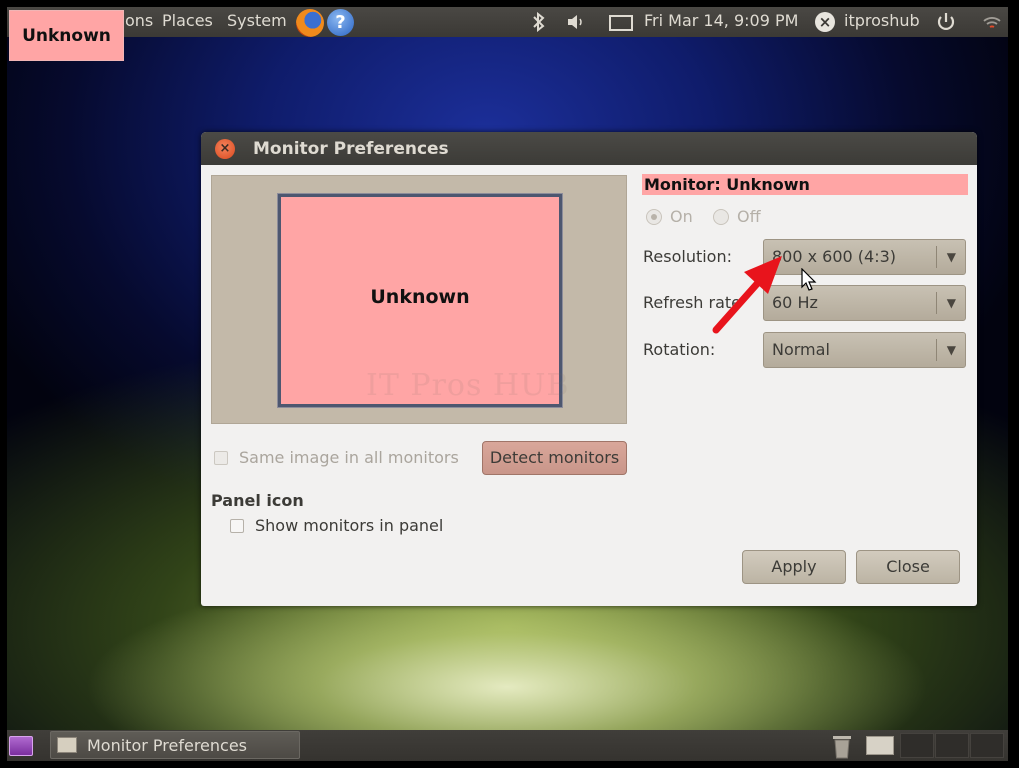 The height and width of the screenshot is (768, 1019). I want to click on username-label: itproshub, so click(882, 20).